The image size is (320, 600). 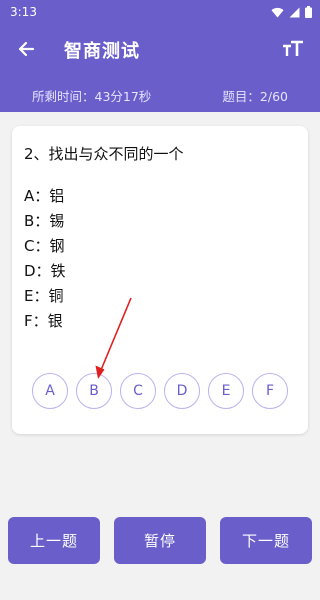 I want to click on time-remaining: 所剩时间：43分17秒, so click(x=92, y=96).